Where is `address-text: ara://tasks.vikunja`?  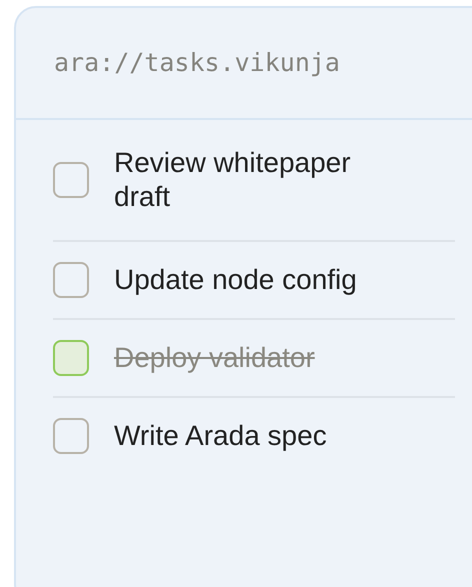 address-text: ara://tasks.vikunja is located at coordinates (197, 63).